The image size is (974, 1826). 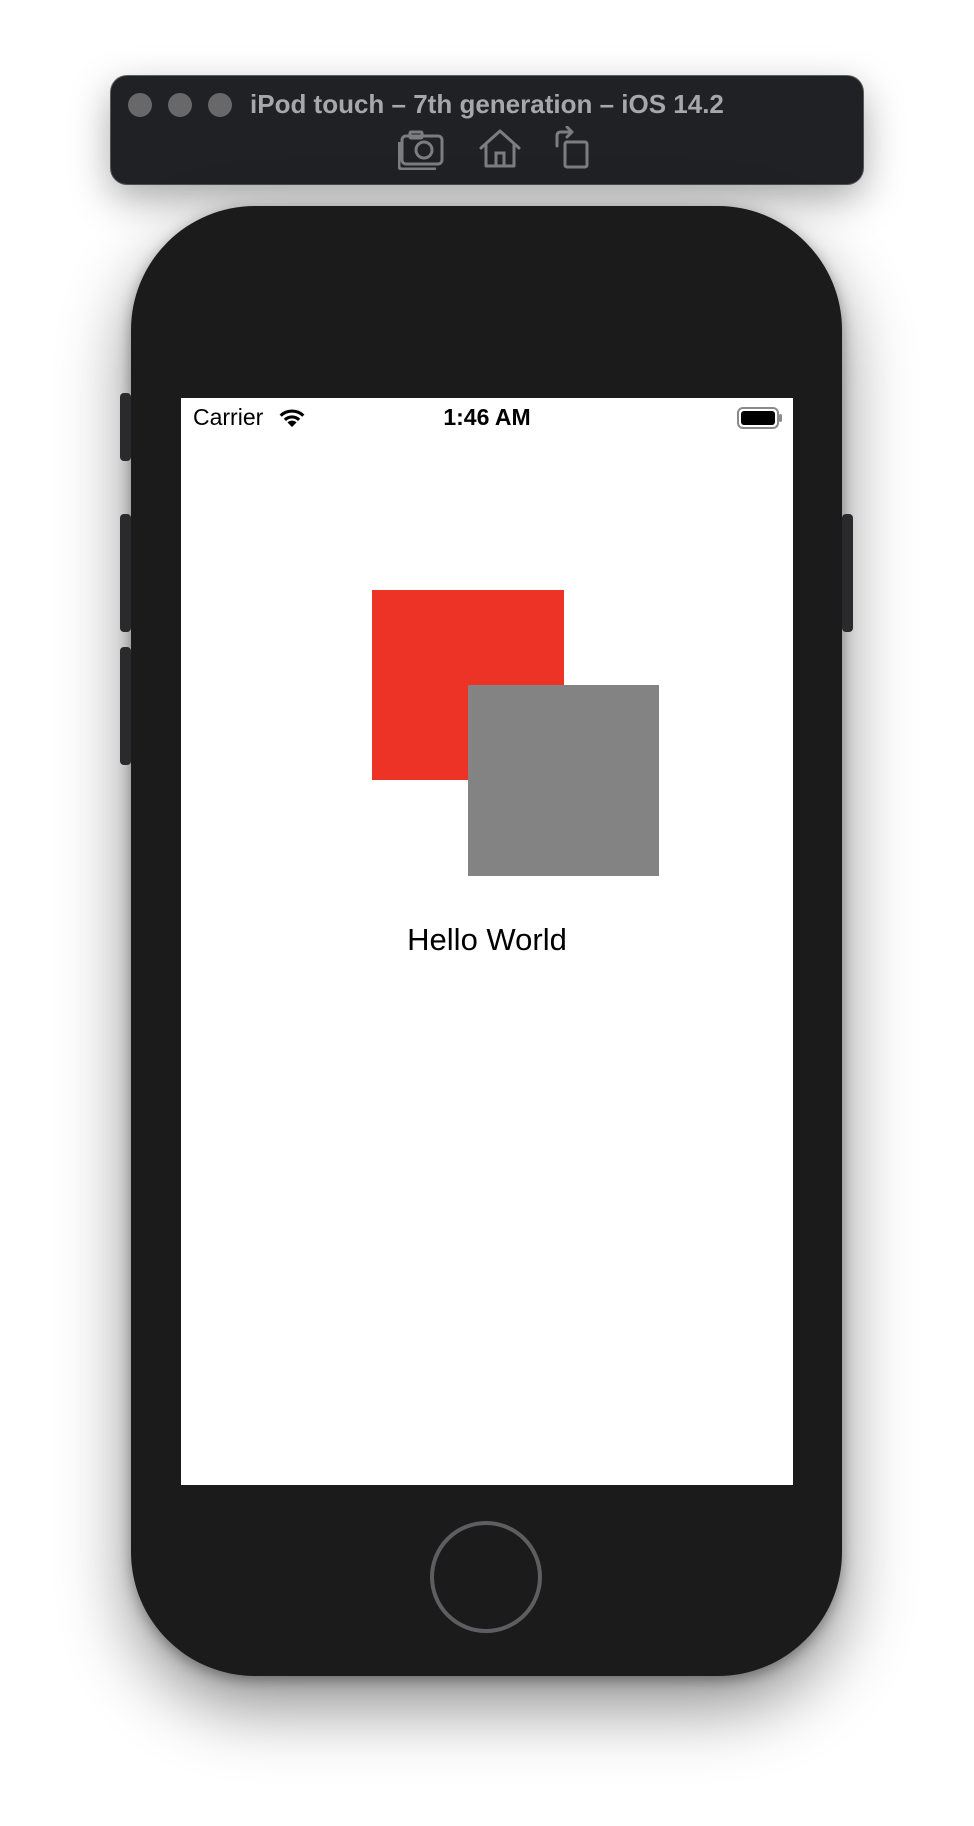 What do you see at coordinates (125, 427) in the screenshot?
I see `mute-switch` at bounding box center [125, 427].